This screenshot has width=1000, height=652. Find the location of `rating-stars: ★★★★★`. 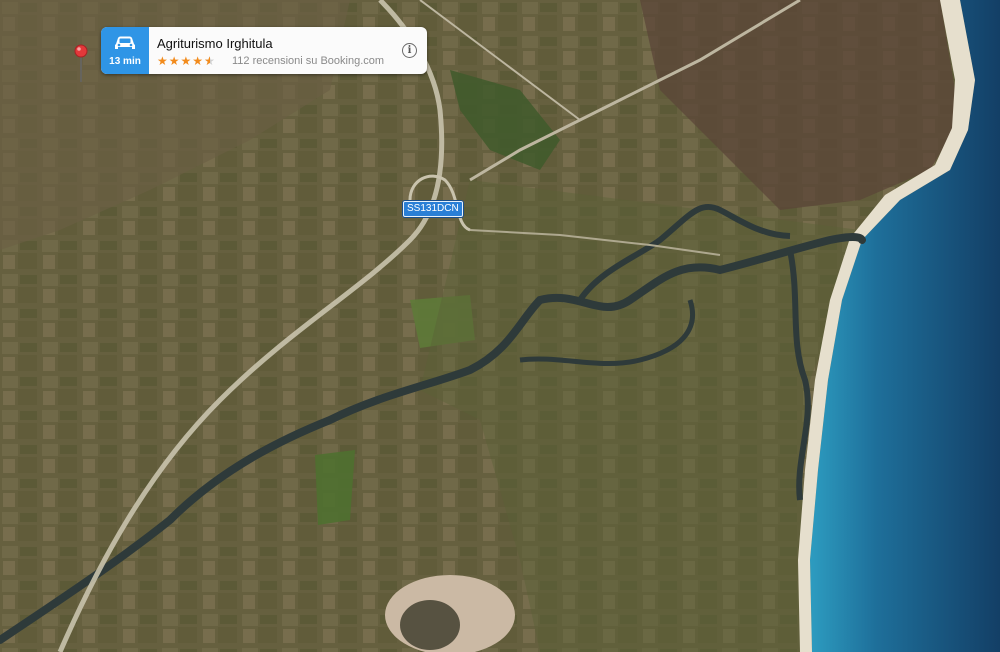

rating-stars: ★★★★★ is located at coordinates (186, 61).